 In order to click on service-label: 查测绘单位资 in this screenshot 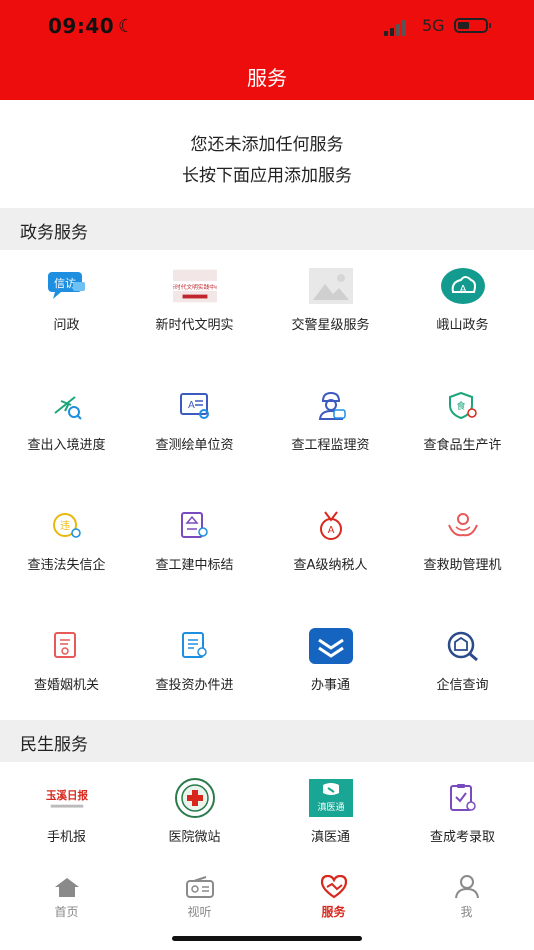, I will do `click(194, 445)`.